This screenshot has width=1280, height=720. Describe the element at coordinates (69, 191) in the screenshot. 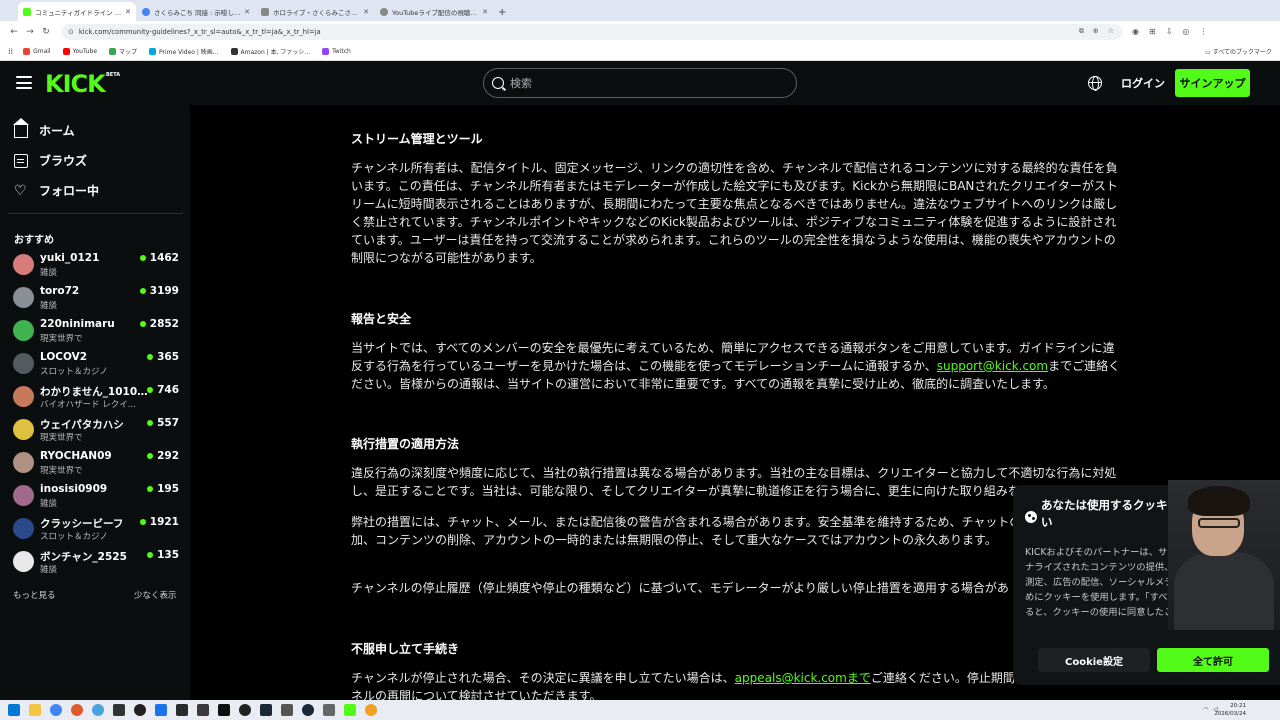

I see `sidebar-item-label: フォロー中` at that location.